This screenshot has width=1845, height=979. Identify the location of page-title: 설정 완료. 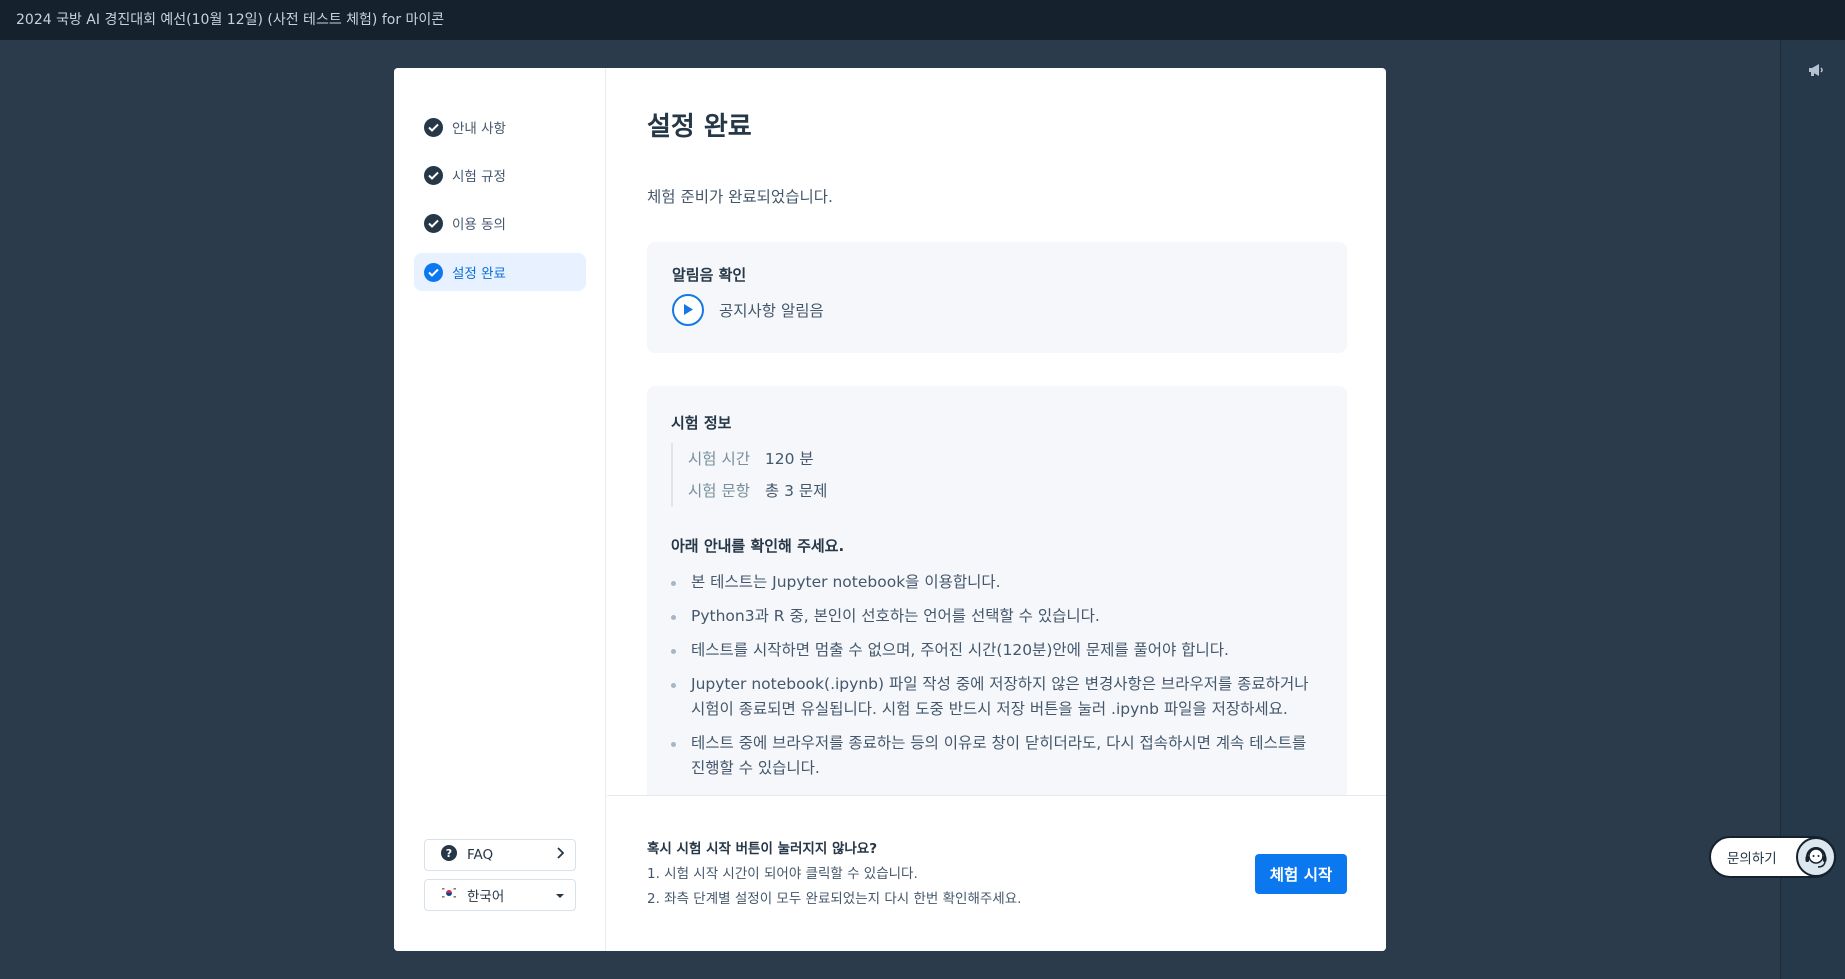
(699, 127).